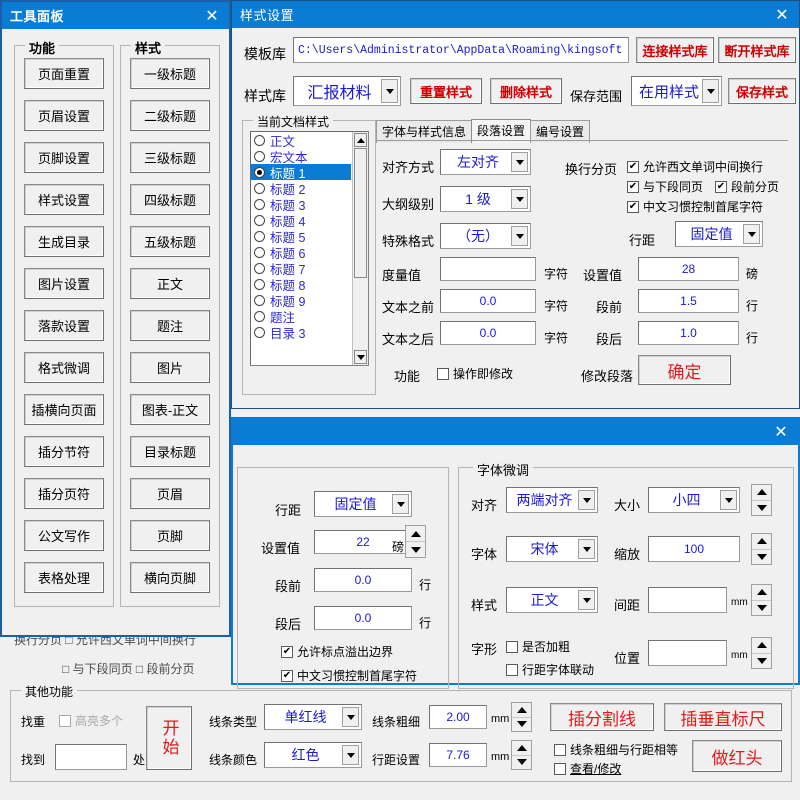  Describe the element at coordinates (688, 269) in the screenshot. I see `set-value-input: 28` at that location.